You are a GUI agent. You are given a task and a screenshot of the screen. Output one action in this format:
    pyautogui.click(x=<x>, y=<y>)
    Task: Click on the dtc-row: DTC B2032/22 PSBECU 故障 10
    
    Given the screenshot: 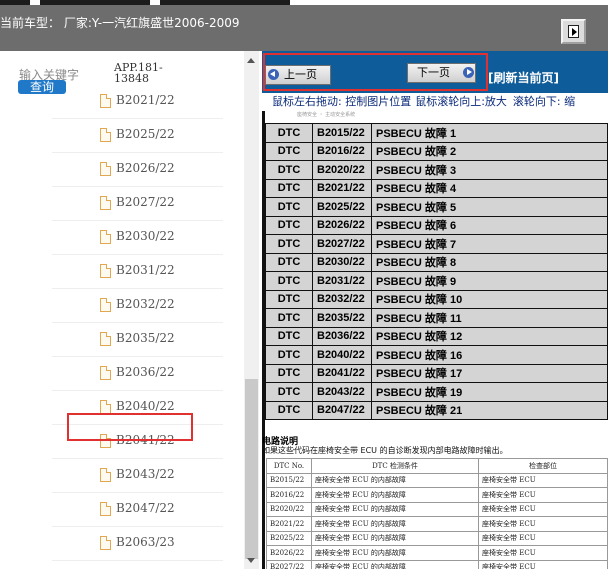 What is the action you would take?
    pyautogui.click(x=436, y=299)
    